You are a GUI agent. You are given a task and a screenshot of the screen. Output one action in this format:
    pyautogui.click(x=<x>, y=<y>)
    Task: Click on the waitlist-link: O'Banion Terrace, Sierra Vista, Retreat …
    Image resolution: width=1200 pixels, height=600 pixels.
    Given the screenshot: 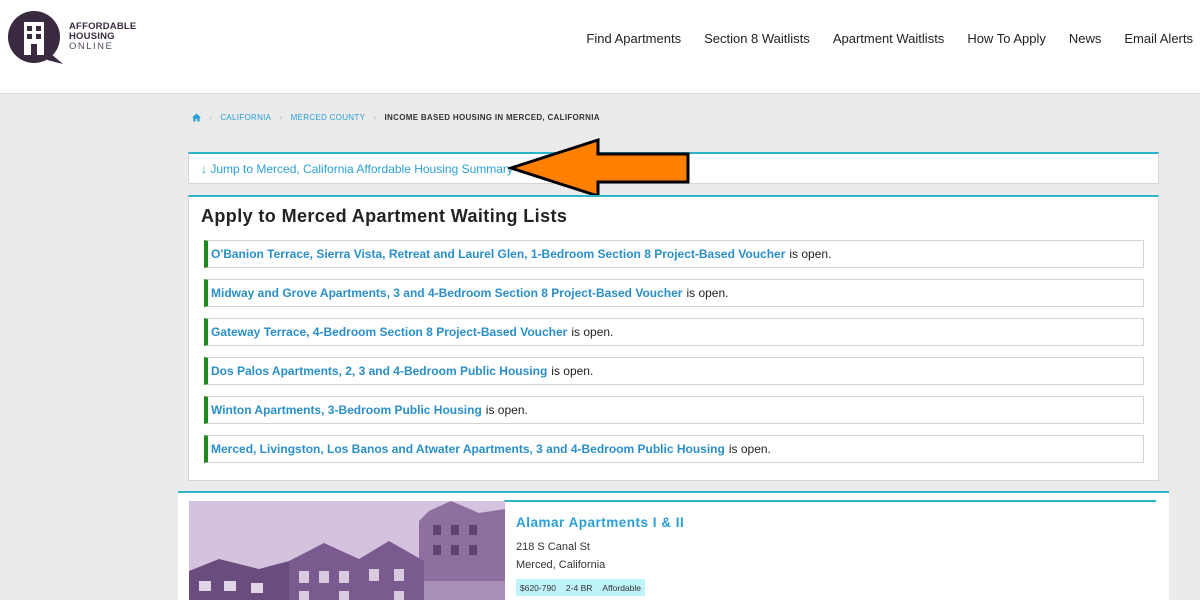 What is the action you would take?
    pyautogui.click(x=498, y=254)
    